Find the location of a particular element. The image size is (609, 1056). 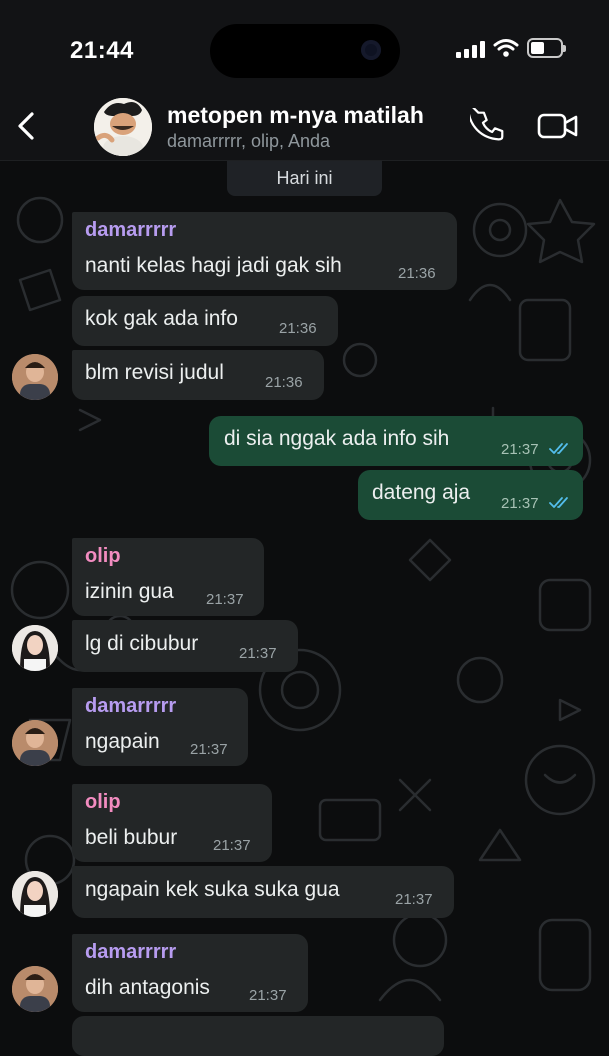

message-text: dateng aja is located at coordinates (421, 492).